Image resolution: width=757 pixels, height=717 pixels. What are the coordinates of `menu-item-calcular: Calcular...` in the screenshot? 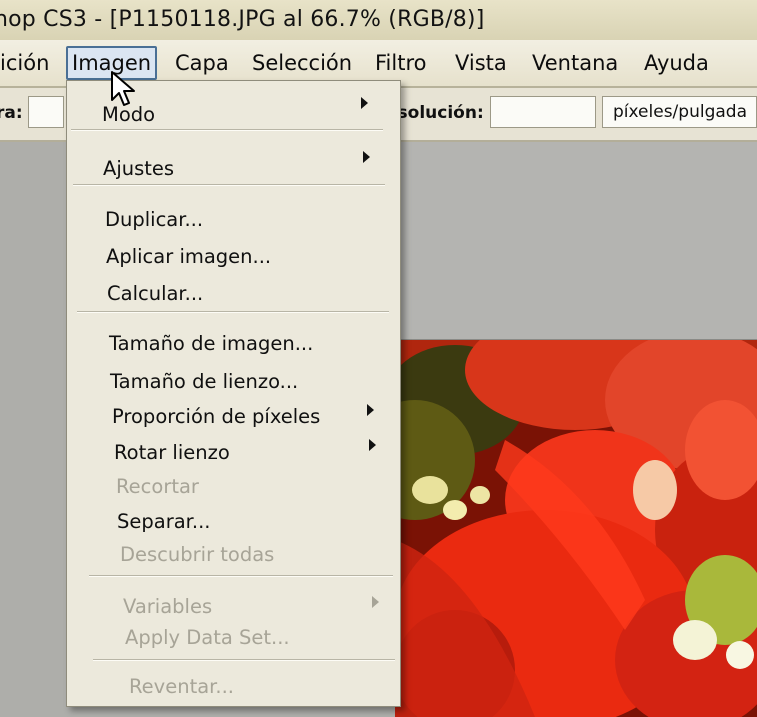 It's located at (155, 293).